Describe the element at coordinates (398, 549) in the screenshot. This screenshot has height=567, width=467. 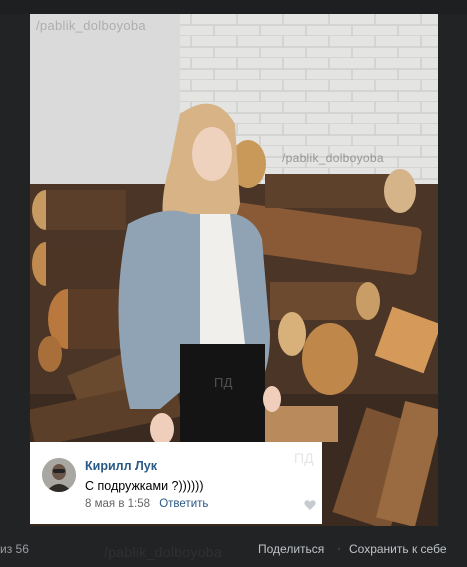
I see `save-button: Сохранить к себе` at that location.